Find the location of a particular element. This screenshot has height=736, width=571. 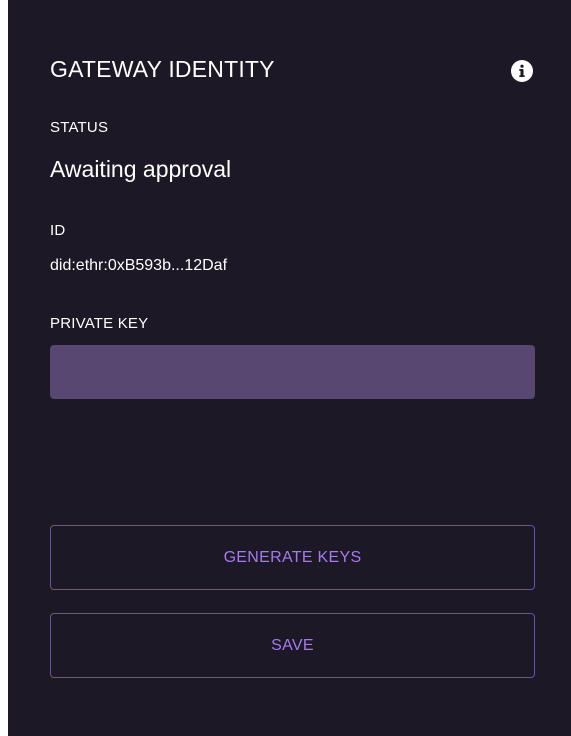

save-button: SAVE is located at coordinates (292, 645).